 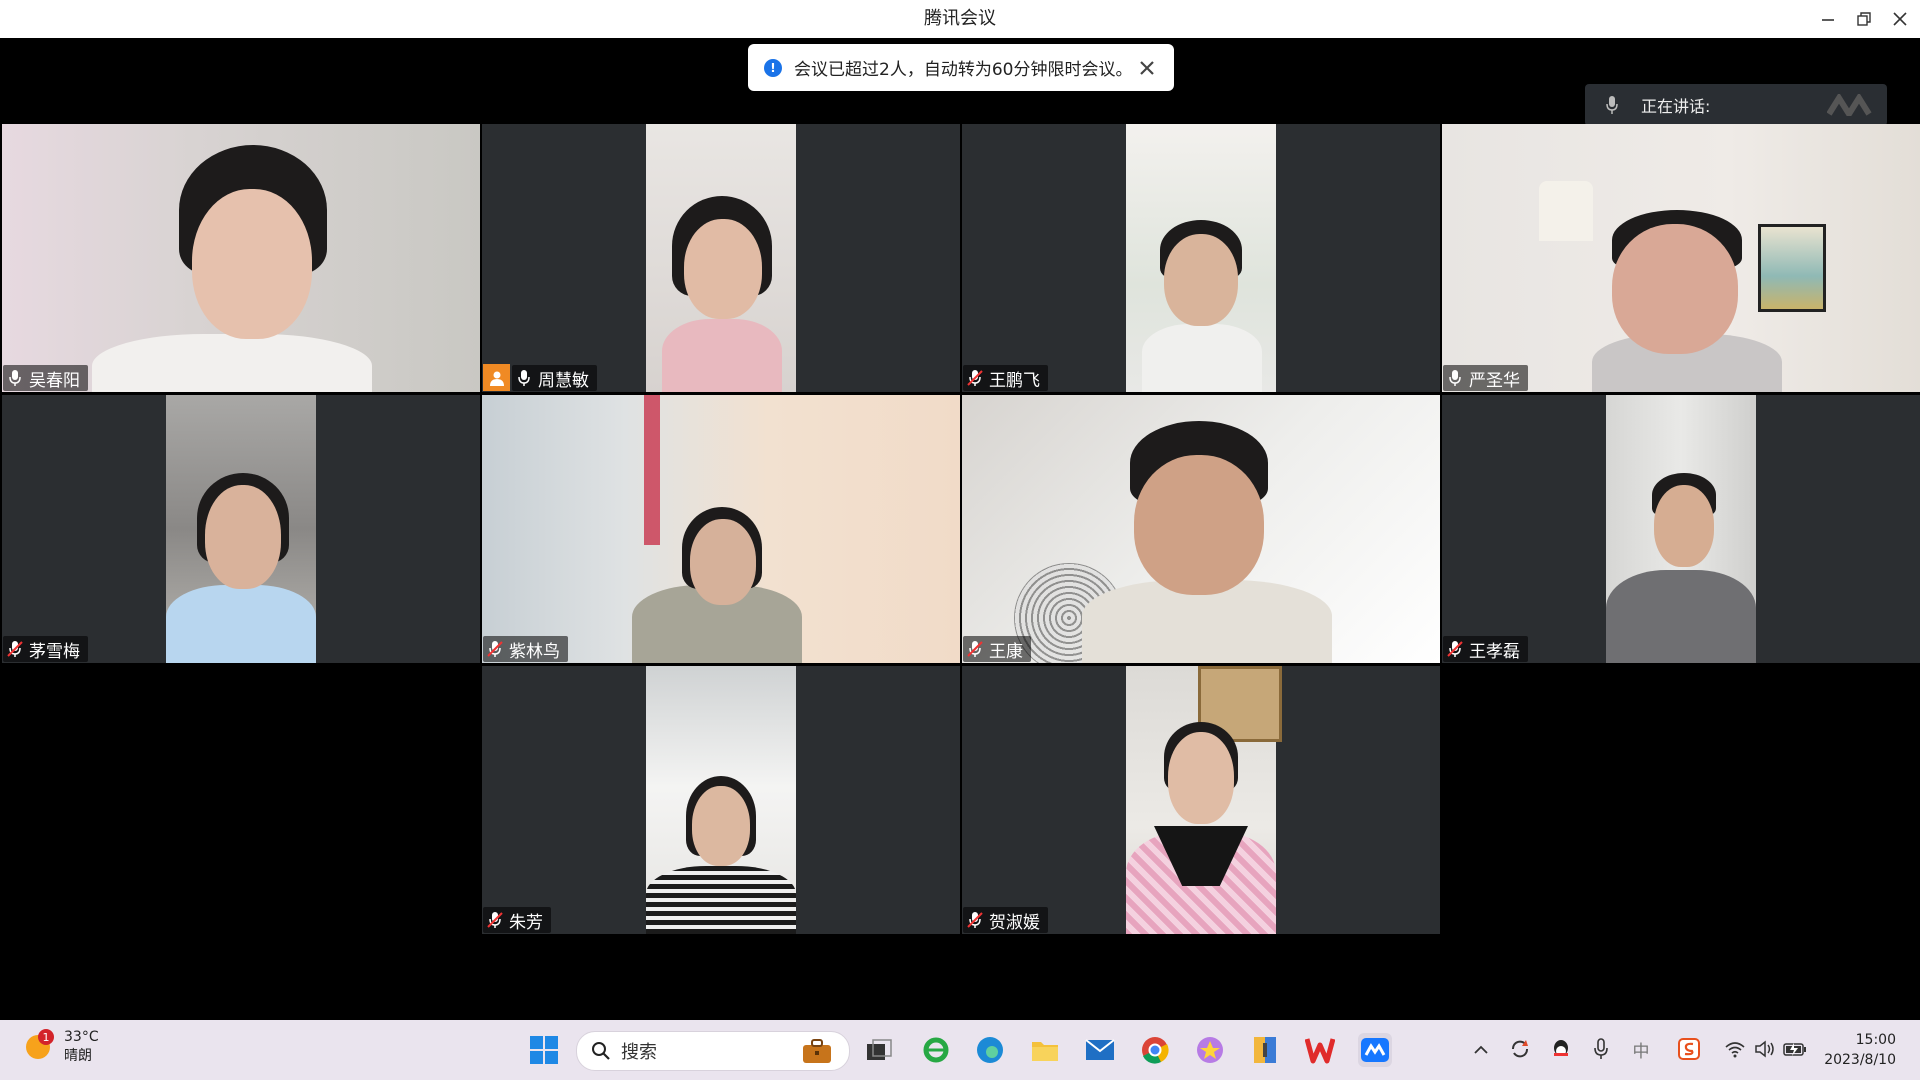 What do you see at coordinates (817, 1051) in the screenshot?
I see `briefcase-icon` at bounding box center [817, 1051].